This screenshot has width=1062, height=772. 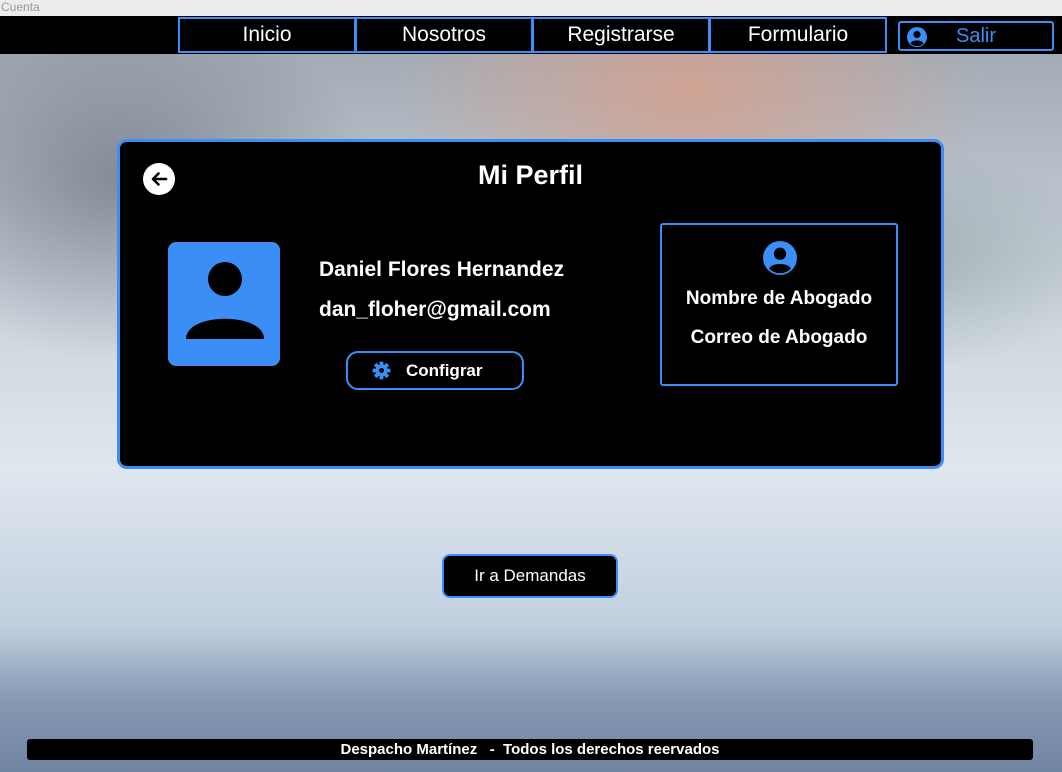 What do you see at coordinates (444, 370) in the screenshot?
I see `configure-label: Configrar` at bounding box center [444, 370].